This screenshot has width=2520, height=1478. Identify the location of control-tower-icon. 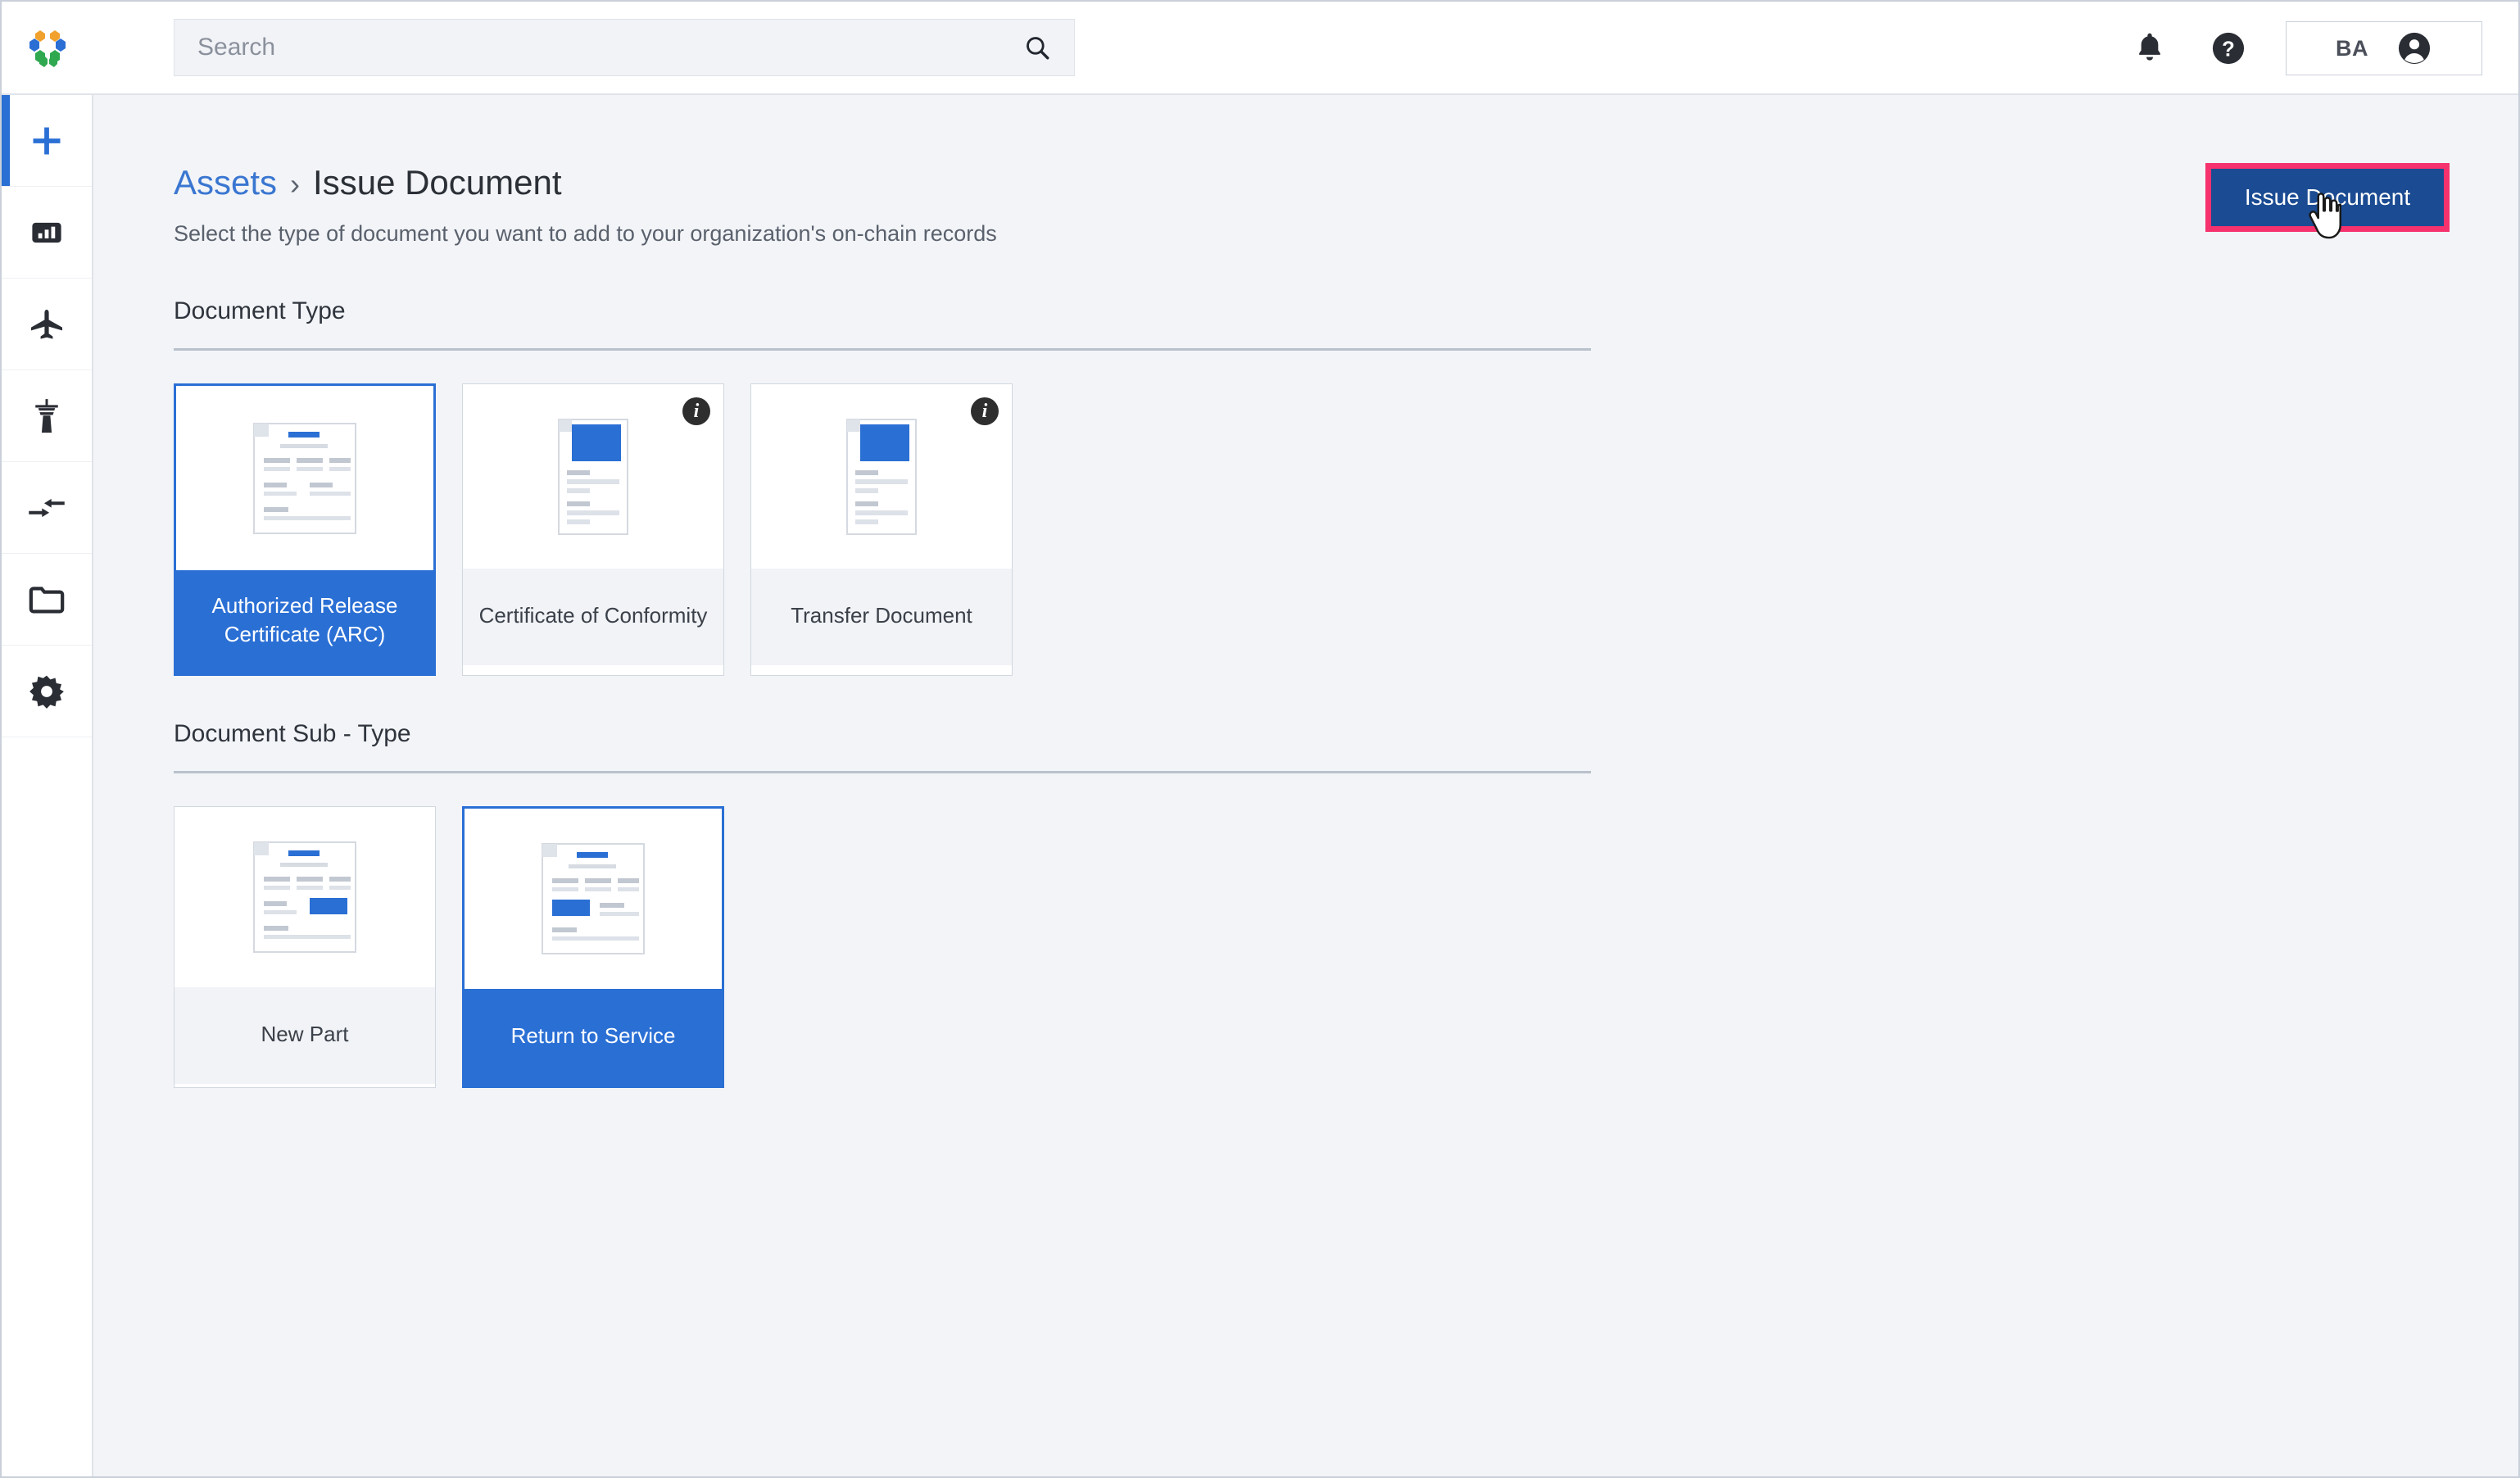
(46, 415).